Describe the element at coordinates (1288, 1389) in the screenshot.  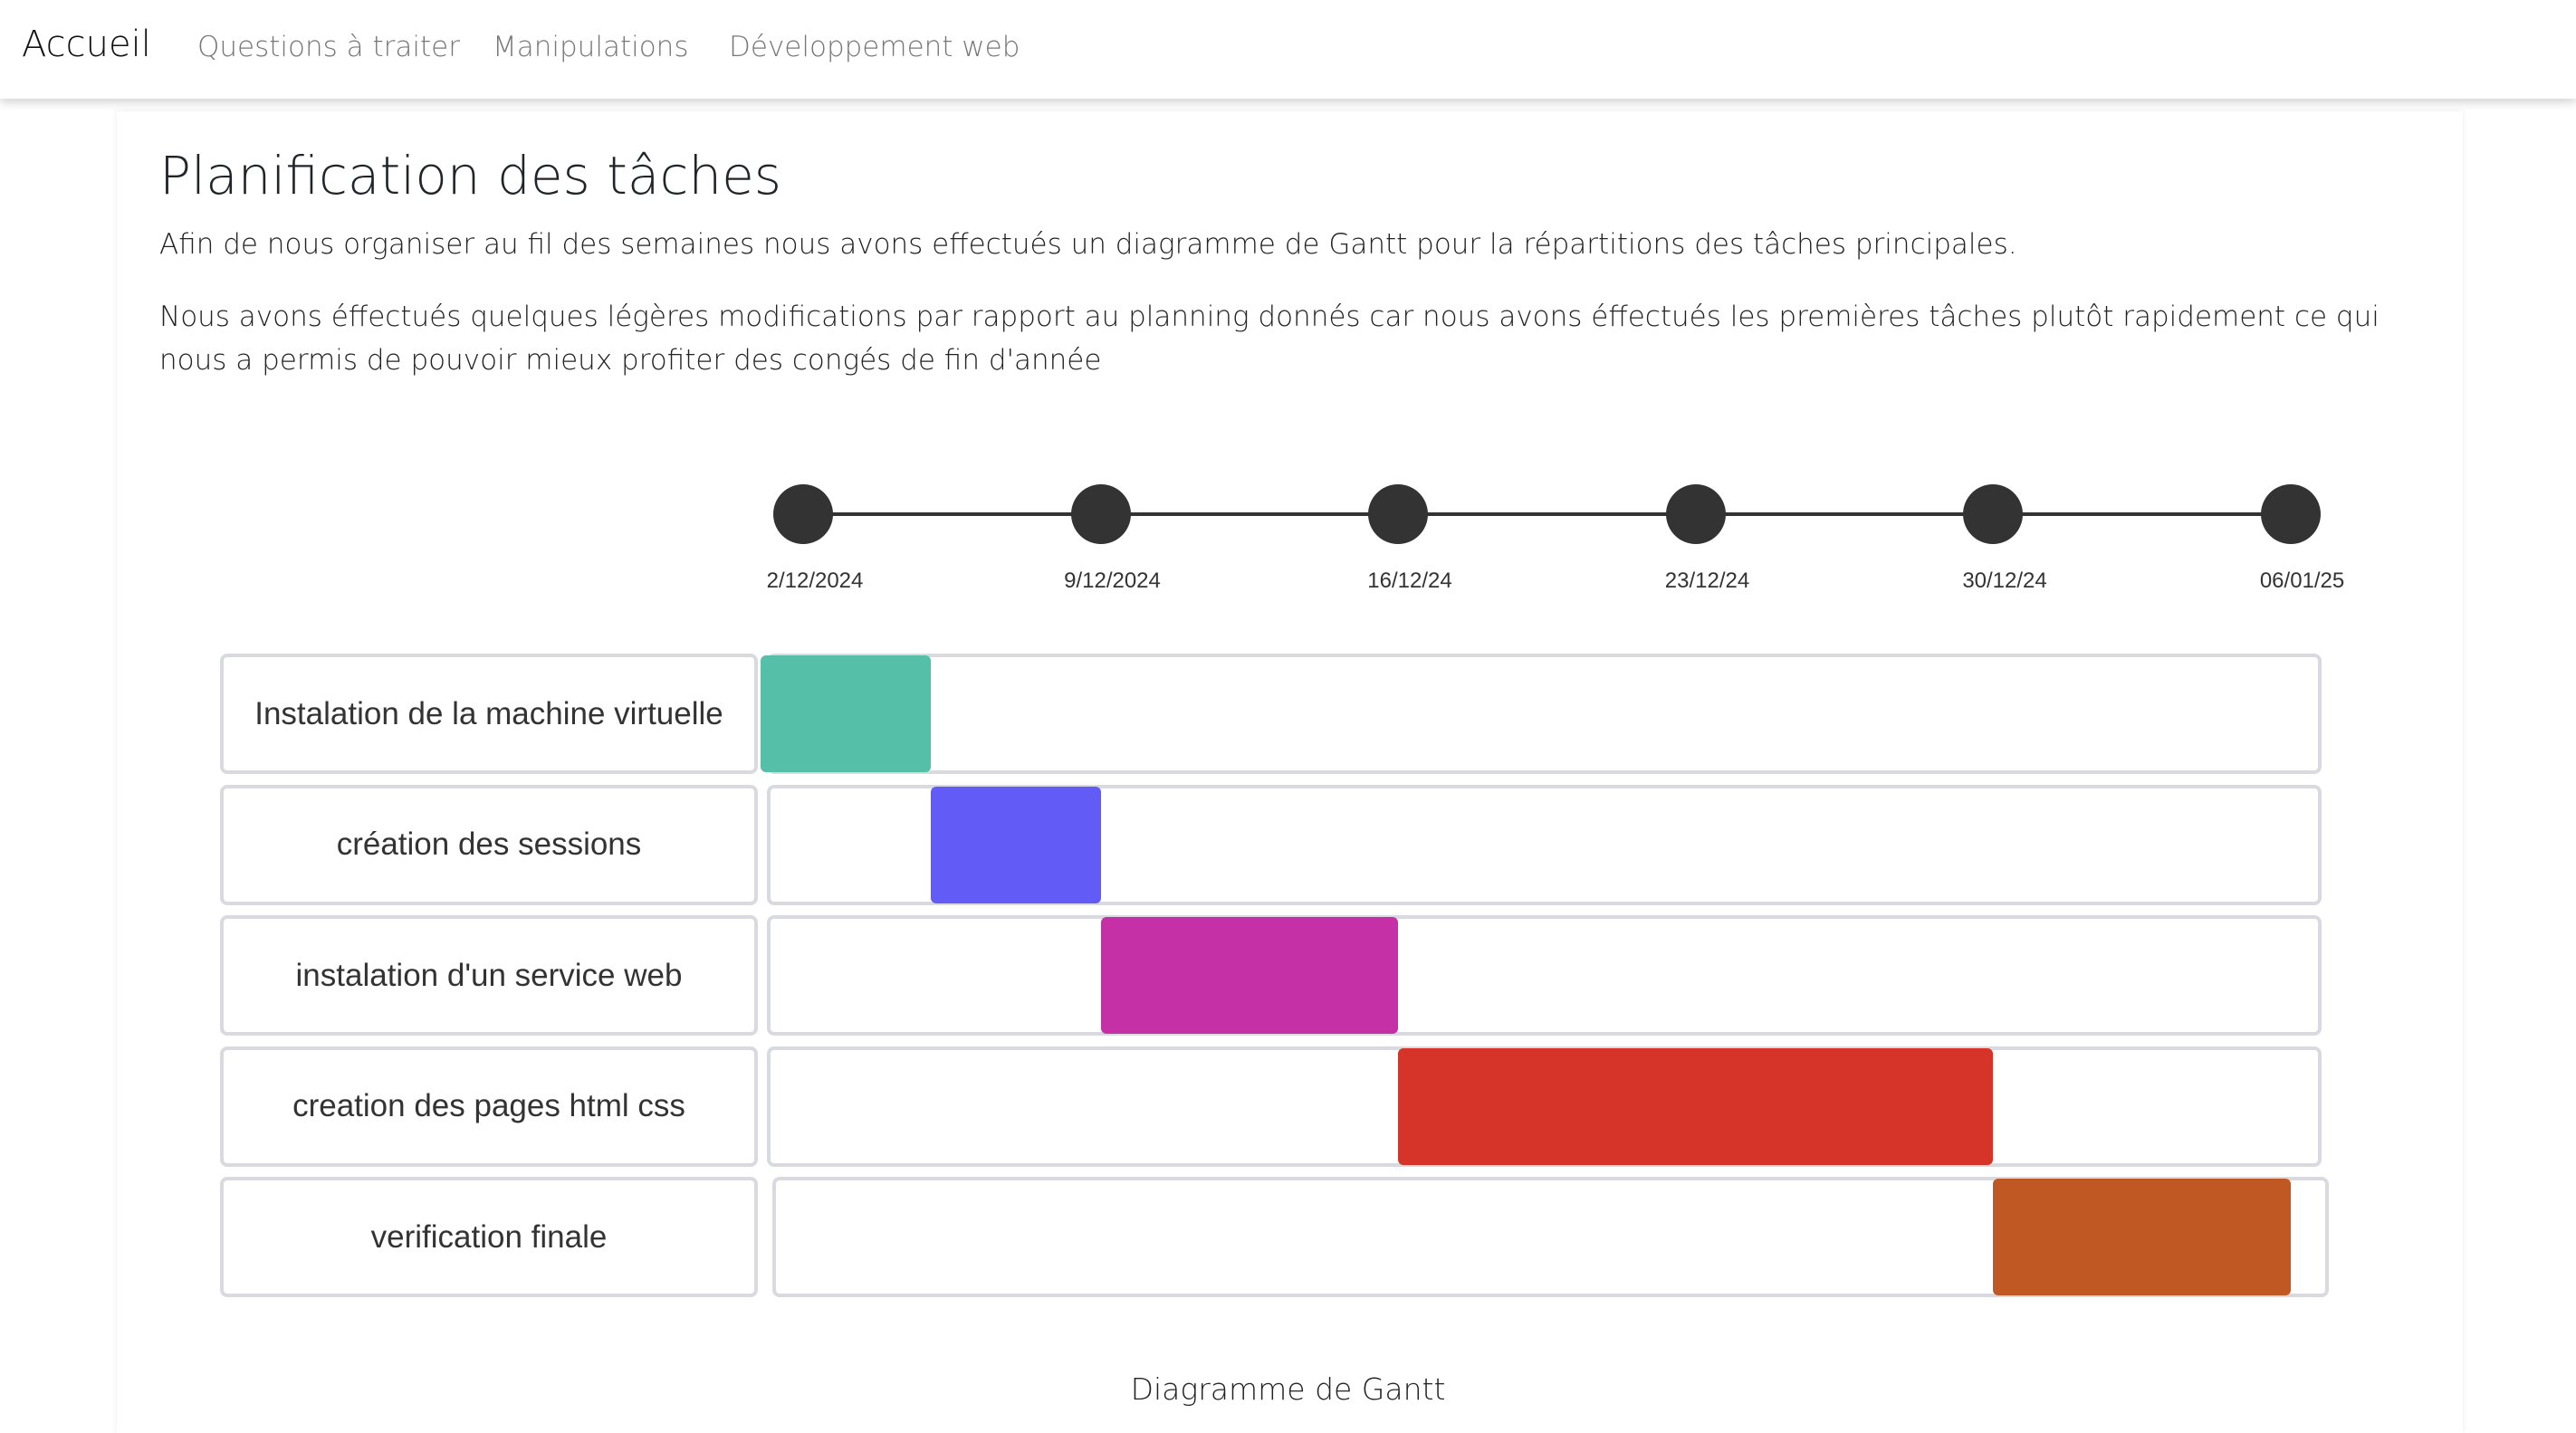
I see `chart-caption: Diagramme de Gantt` at that location.